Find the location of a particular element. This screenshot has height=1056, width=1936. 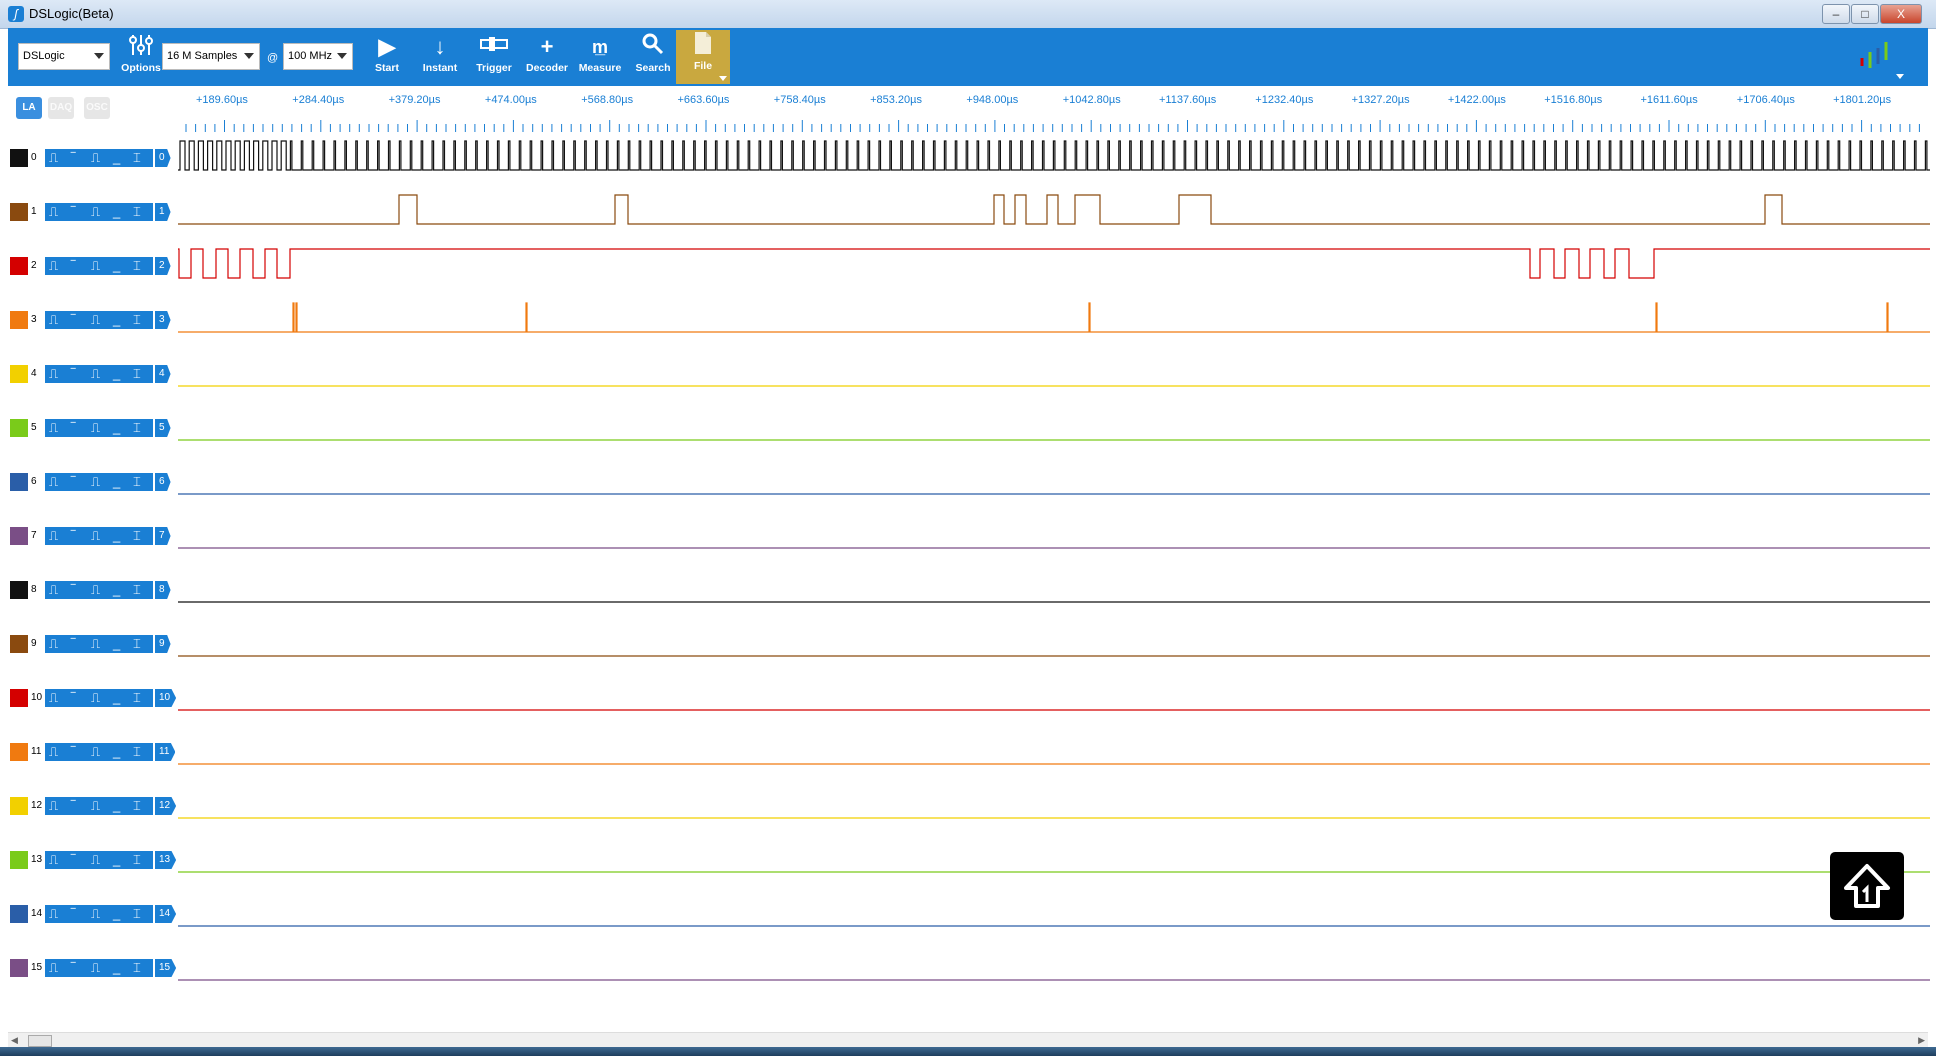

channel-tag: 5 is located at coordinates (163, 428).